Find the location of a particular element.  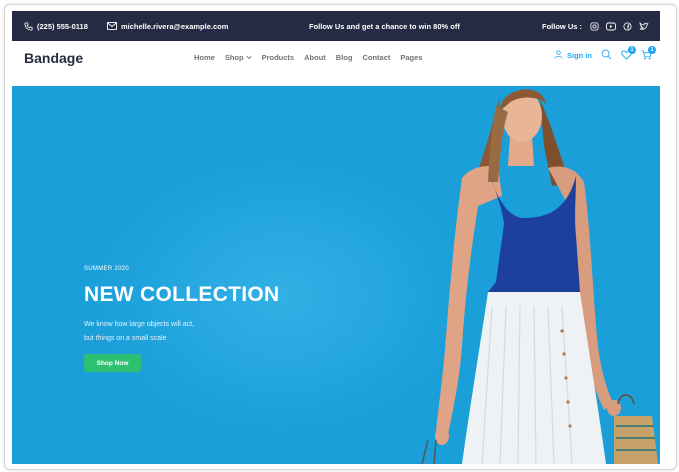

follow-label: Follow Us : is located at coordinates (562, 26).